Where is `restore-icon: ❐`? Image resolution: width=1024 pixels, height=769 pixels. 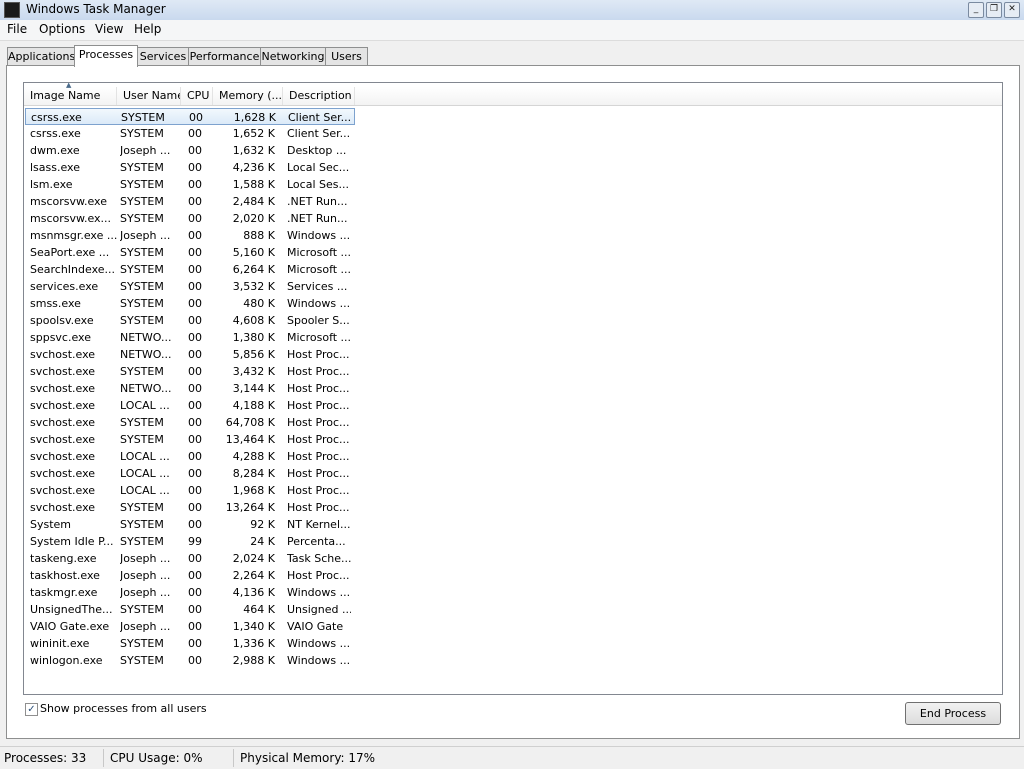
restore-icon: ❐ is located at coordinates (994, 10).